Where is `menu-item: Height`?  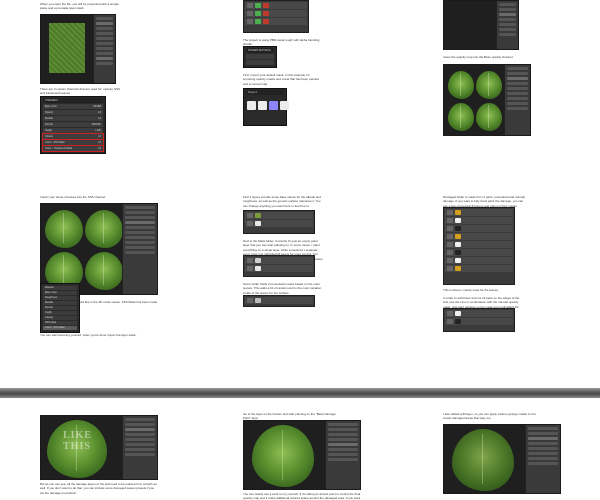
menu-item: Height is located at coordinates (60, 313).